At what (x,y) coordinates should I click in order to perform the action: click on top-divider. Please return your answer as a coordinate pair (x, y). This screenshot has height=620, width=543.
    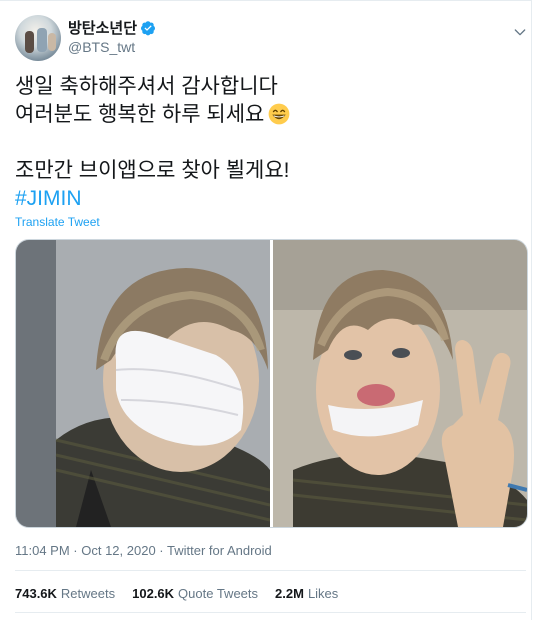
    Looking at the image, I should click on (265, 0).